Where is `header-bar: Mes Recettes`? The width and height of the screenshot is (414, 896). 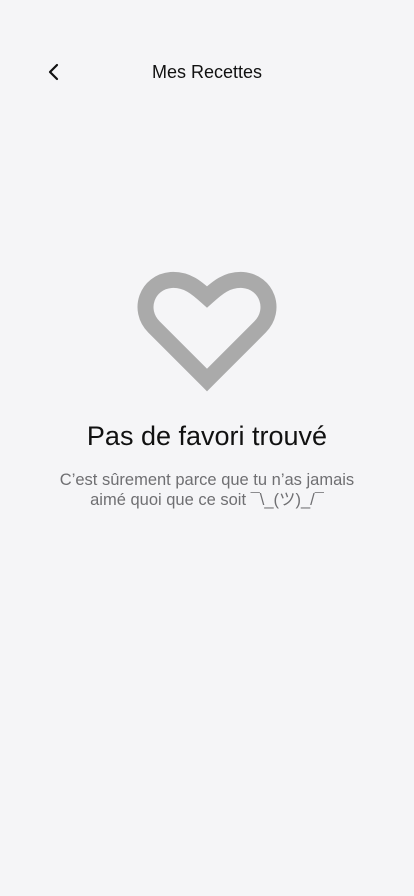
header-bar: Mes Recettes is located at coordinates (207, 72).